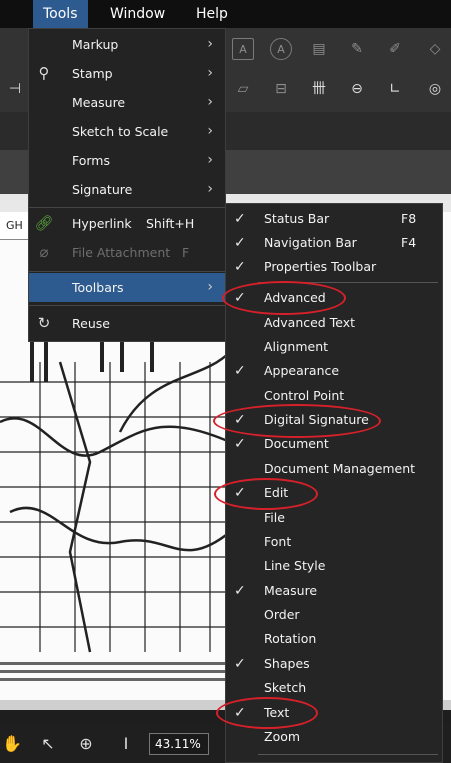 The width and height of the screenshot is (451, 763). I want to click on tools-menu-forms: Forms ›, so click(127, 160).